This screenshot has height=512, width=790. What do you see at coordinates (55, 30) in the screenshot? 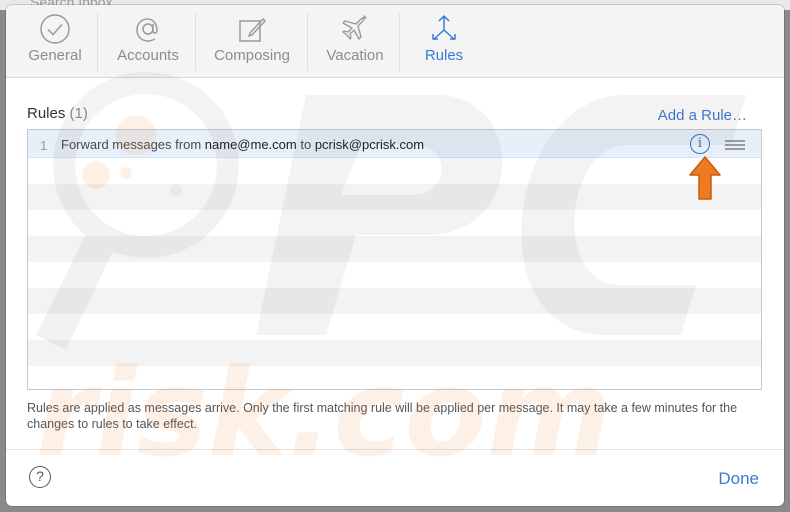
I see `checkmark-circle-icon` at bounding box center [55, 30].